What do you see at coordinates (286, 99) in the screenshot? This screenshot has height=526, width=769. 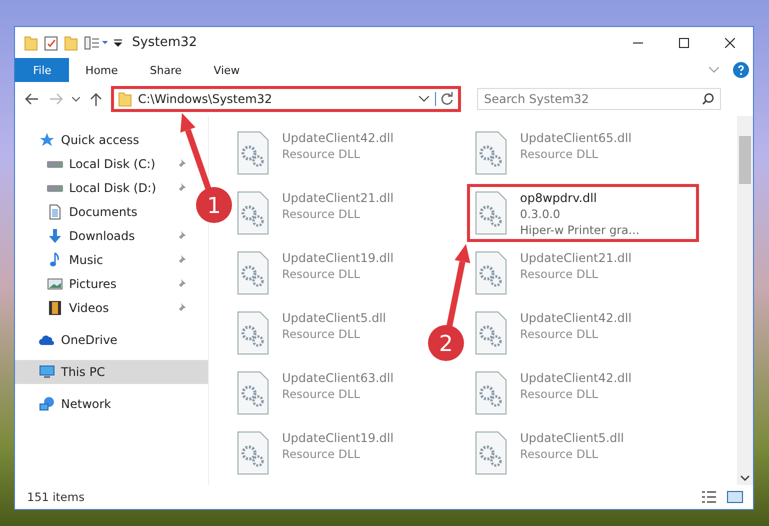 I see `address-bar: C:\Windows\System32` at bounding box center [286, 99].